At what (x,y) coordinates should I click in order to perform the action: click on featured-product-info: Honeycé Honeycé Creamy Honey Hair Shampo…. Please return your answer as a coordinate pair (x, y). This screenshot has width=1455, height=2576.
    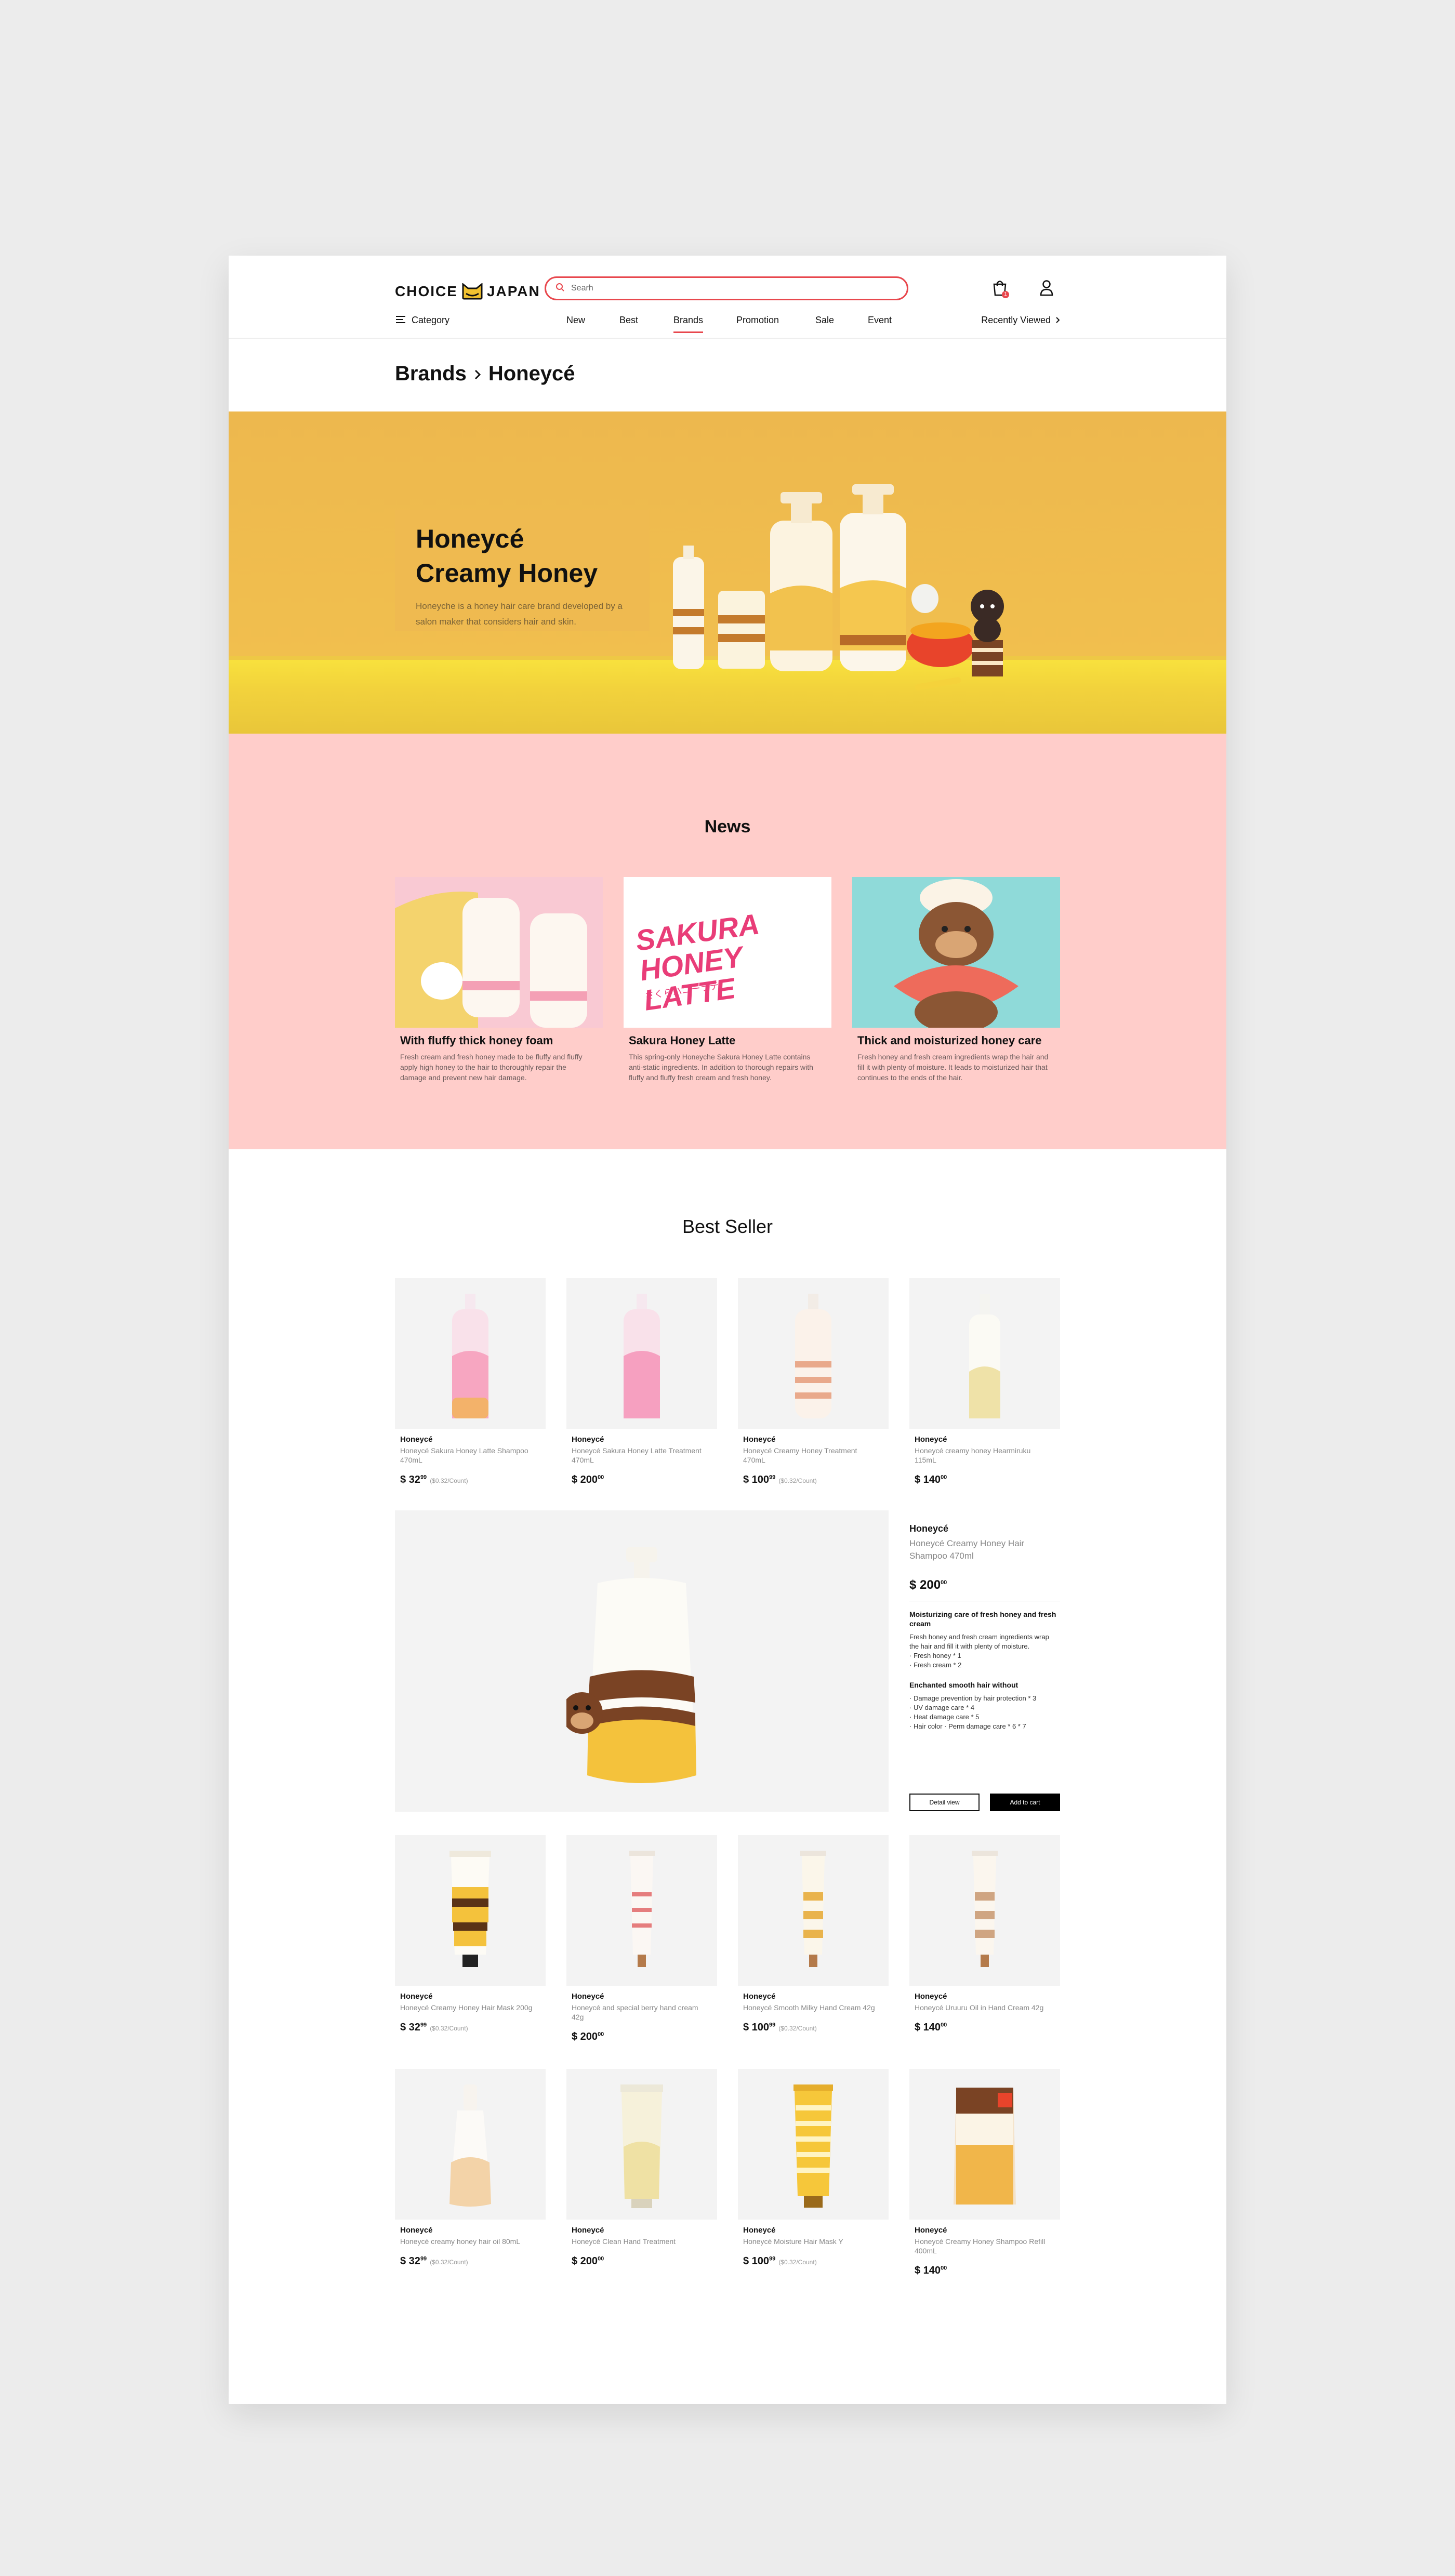
    Looking at the image, I should click on (985, 1627).